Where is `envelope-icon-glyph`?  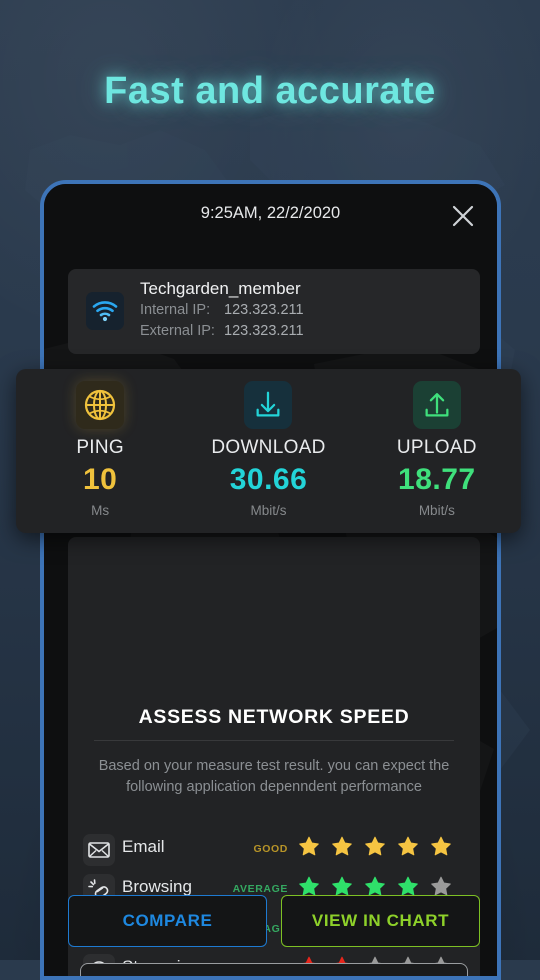
envelope-icon-glyph is located at coordinates (99, 850).